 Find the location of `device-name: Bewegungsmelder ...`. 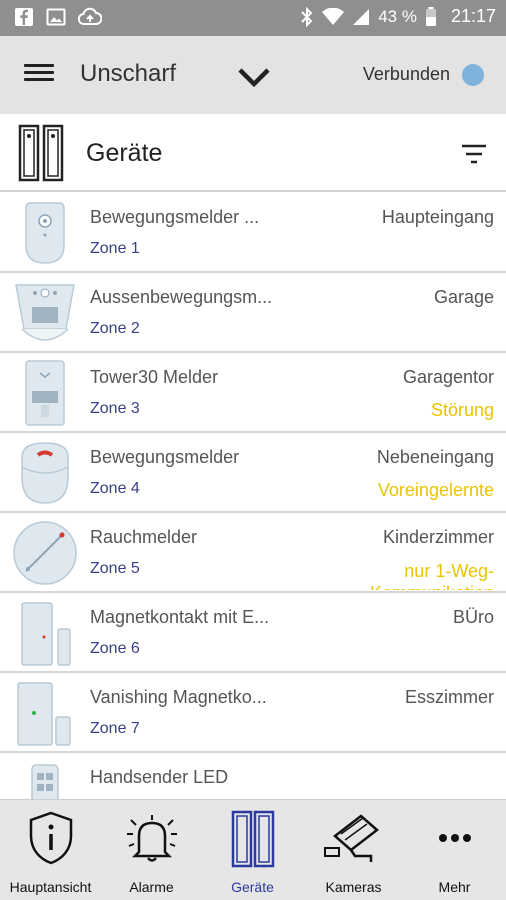

device-name: Bewegungsmelder ... is located at coordinates (175, 217).